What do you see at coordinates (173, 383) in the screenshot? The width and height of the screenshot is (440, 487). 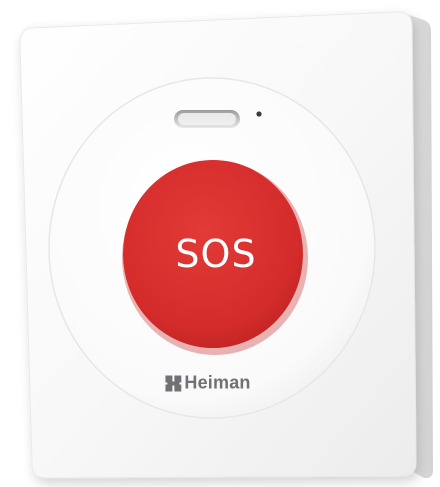 I see `heiman-logo-icon` at bounding box center [173, 383].